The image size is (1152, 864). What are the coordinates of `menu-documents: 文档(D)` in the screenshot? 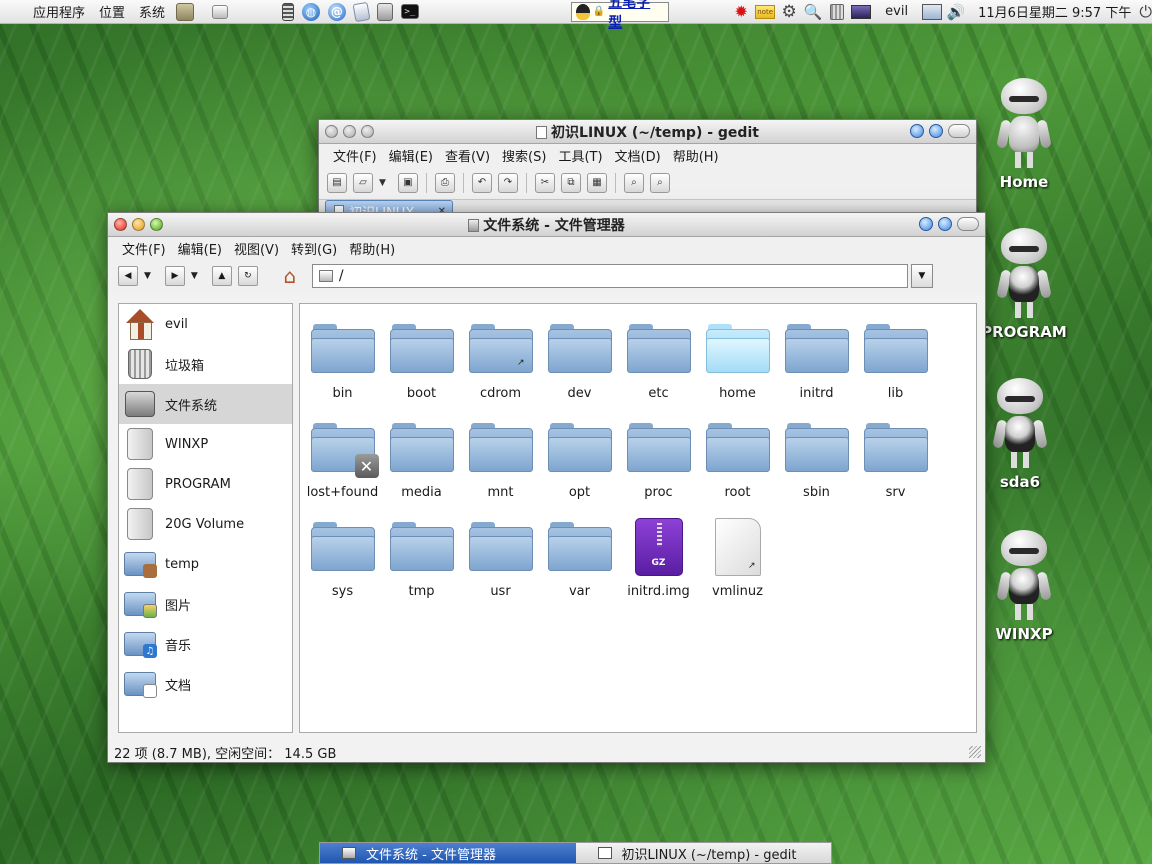 It's located at (638, 155).